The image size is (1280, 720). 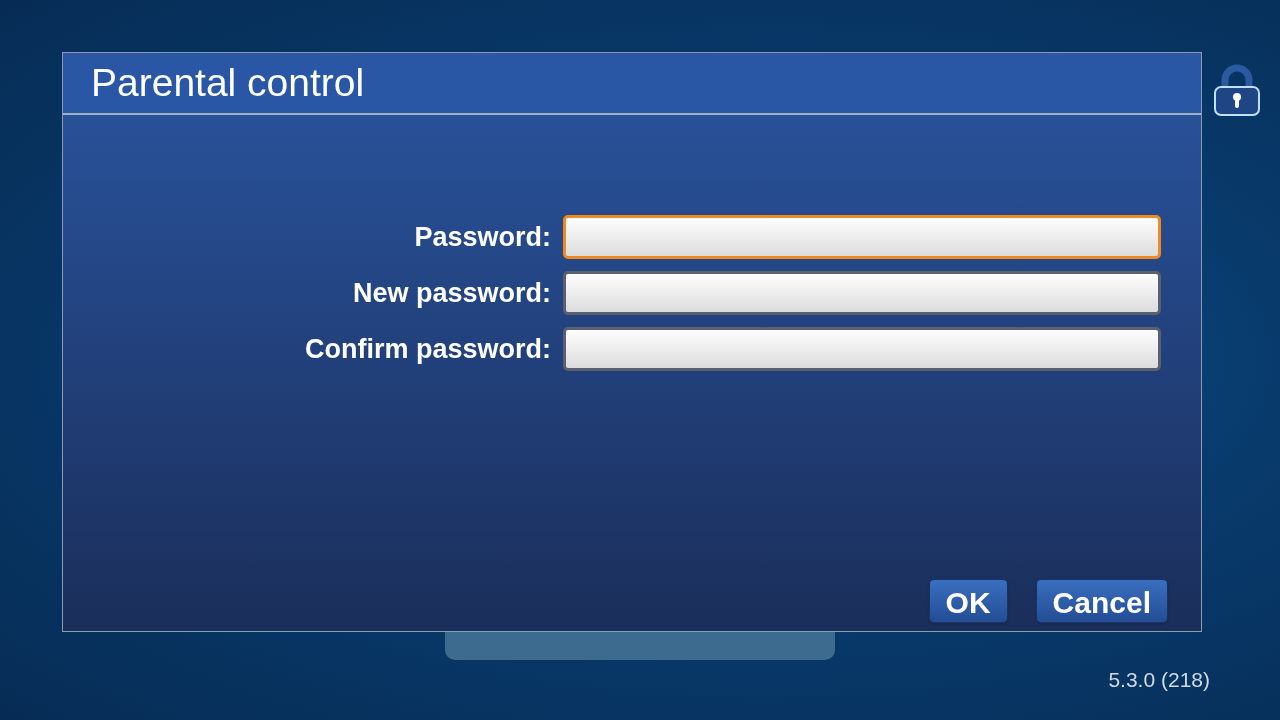 I want to click on field-label: Password:, so click(x=482, y=237).